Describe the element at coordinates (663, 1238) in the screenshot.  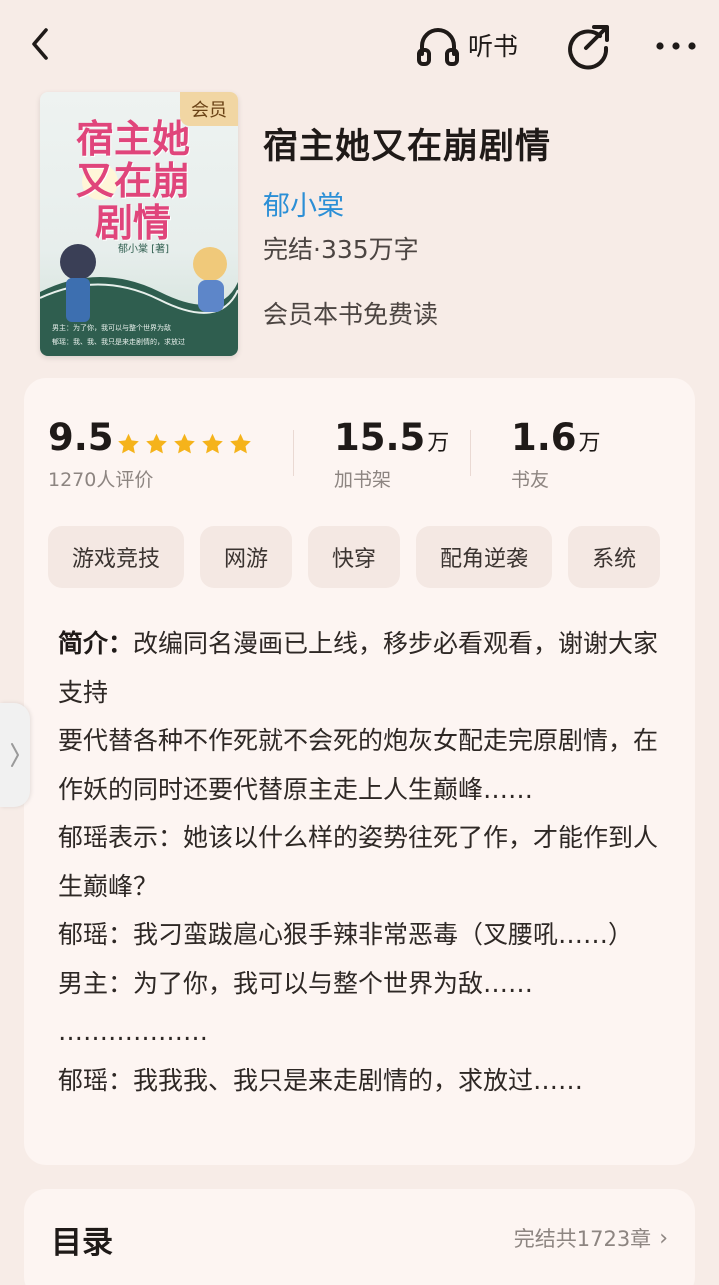
I see `chevron-right-icon: ›` at that location.